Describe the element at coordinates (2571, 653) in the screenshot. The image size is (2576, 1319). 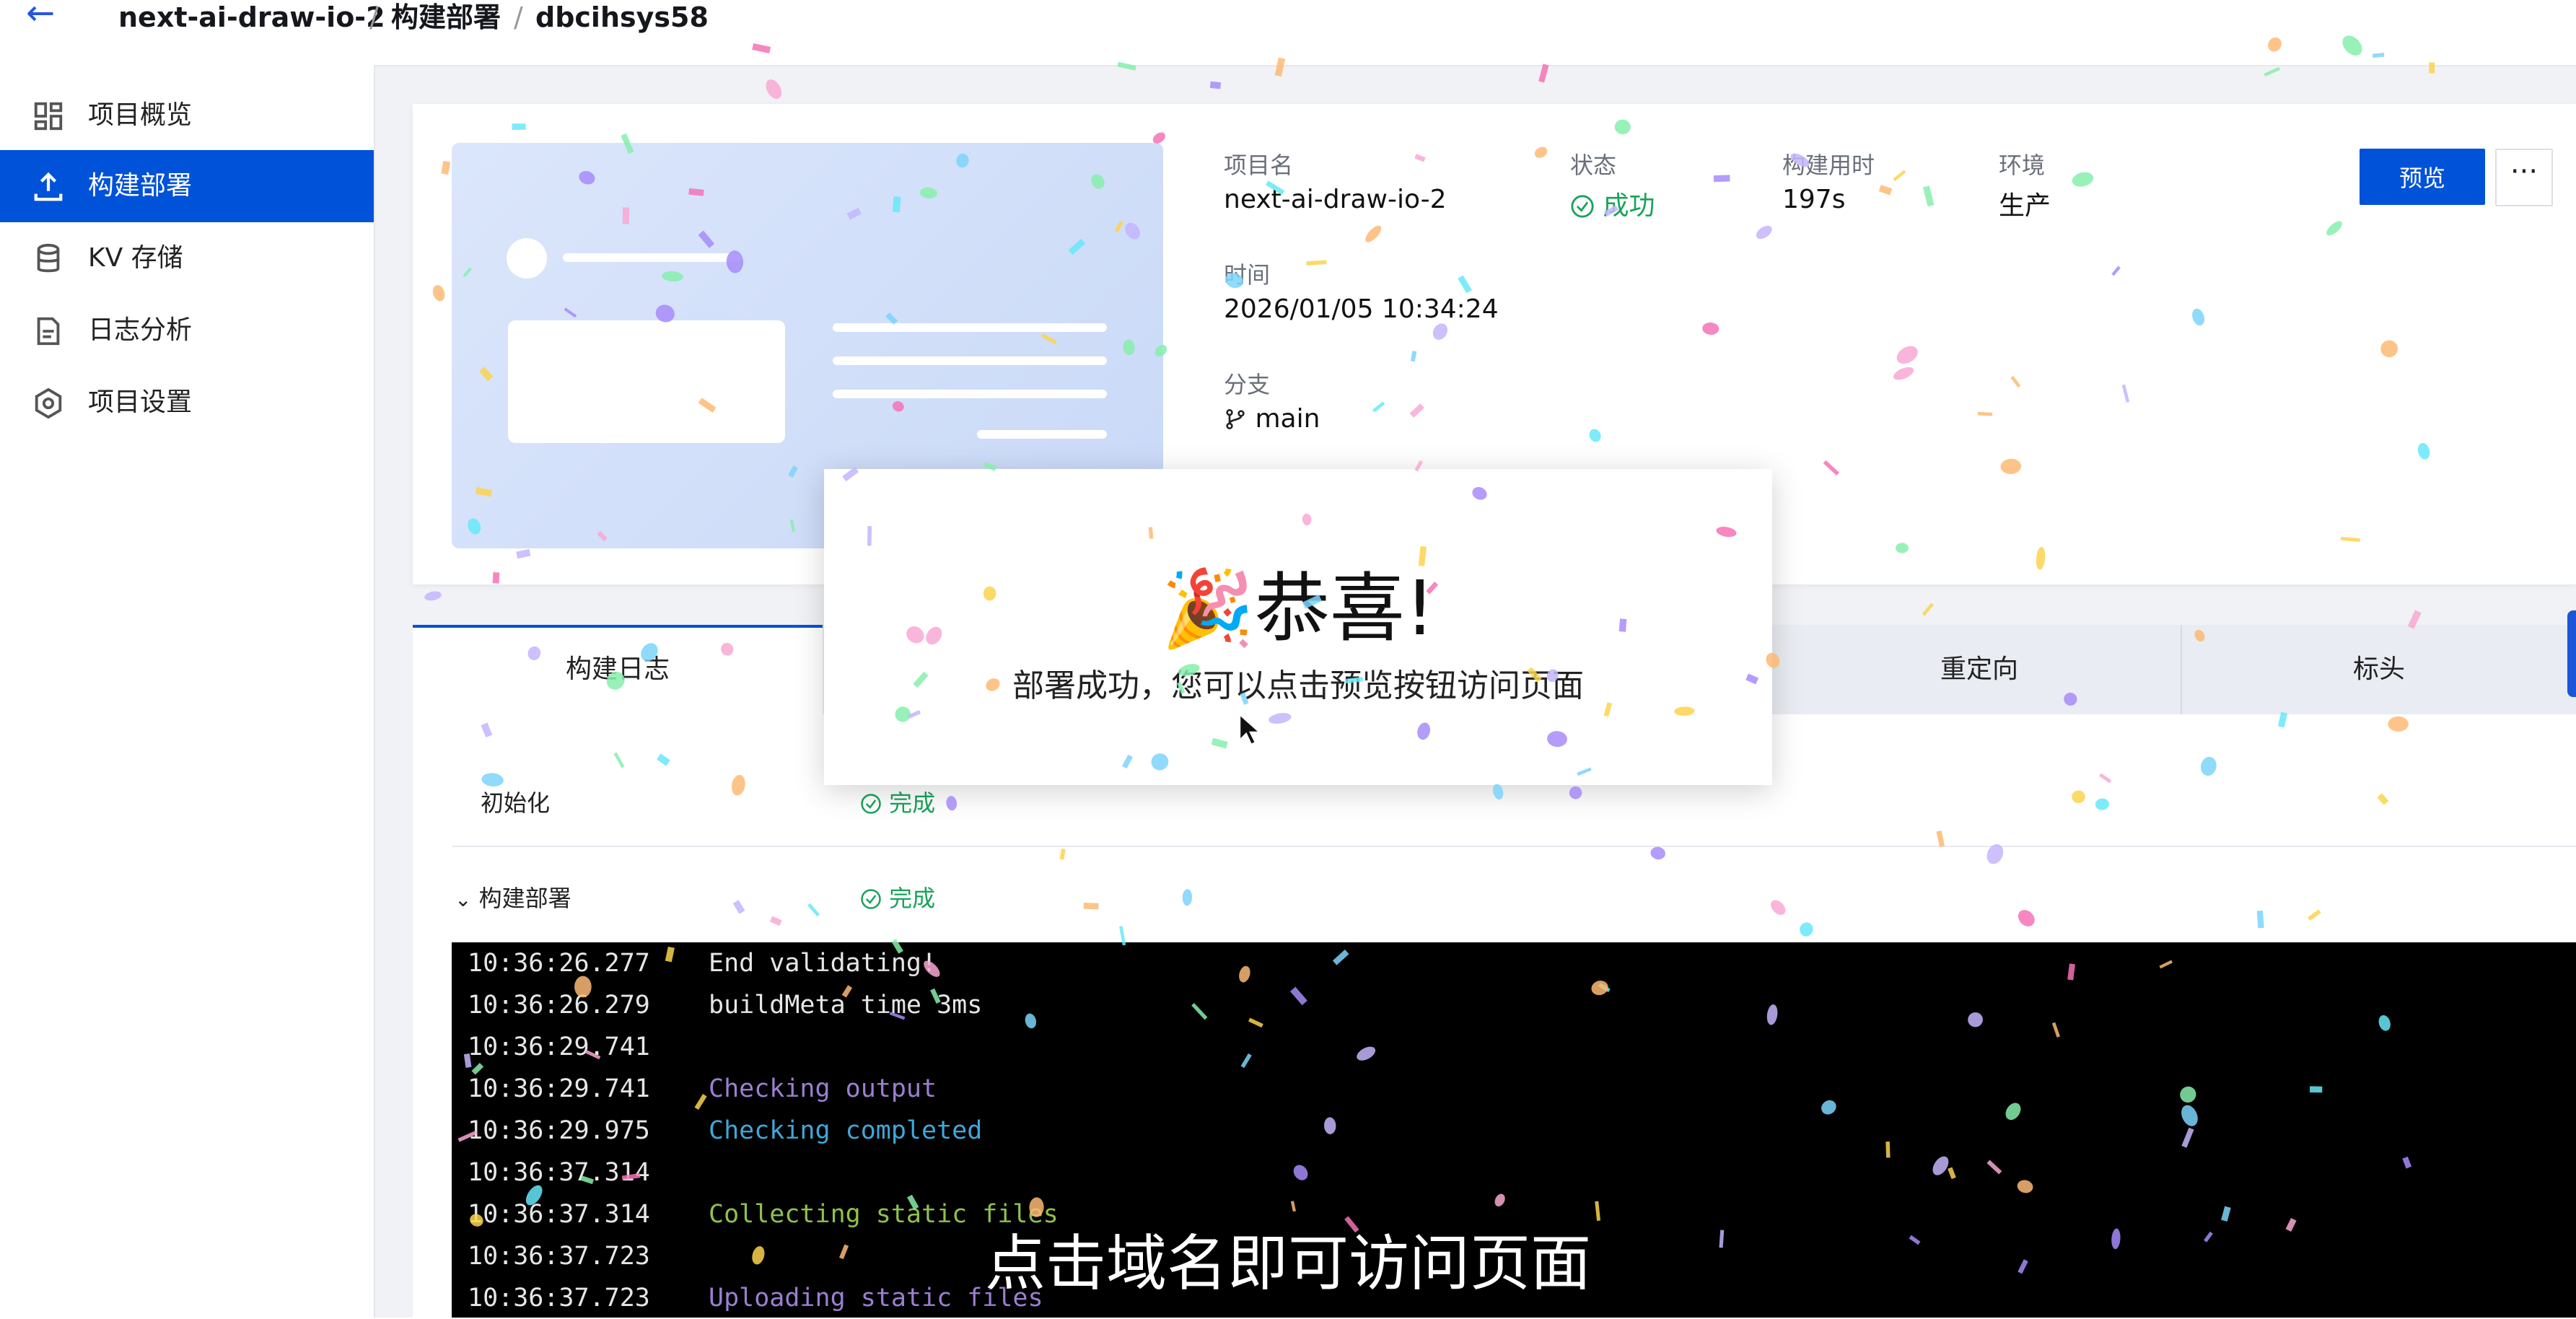
I see `right-edge-tab` at that location.